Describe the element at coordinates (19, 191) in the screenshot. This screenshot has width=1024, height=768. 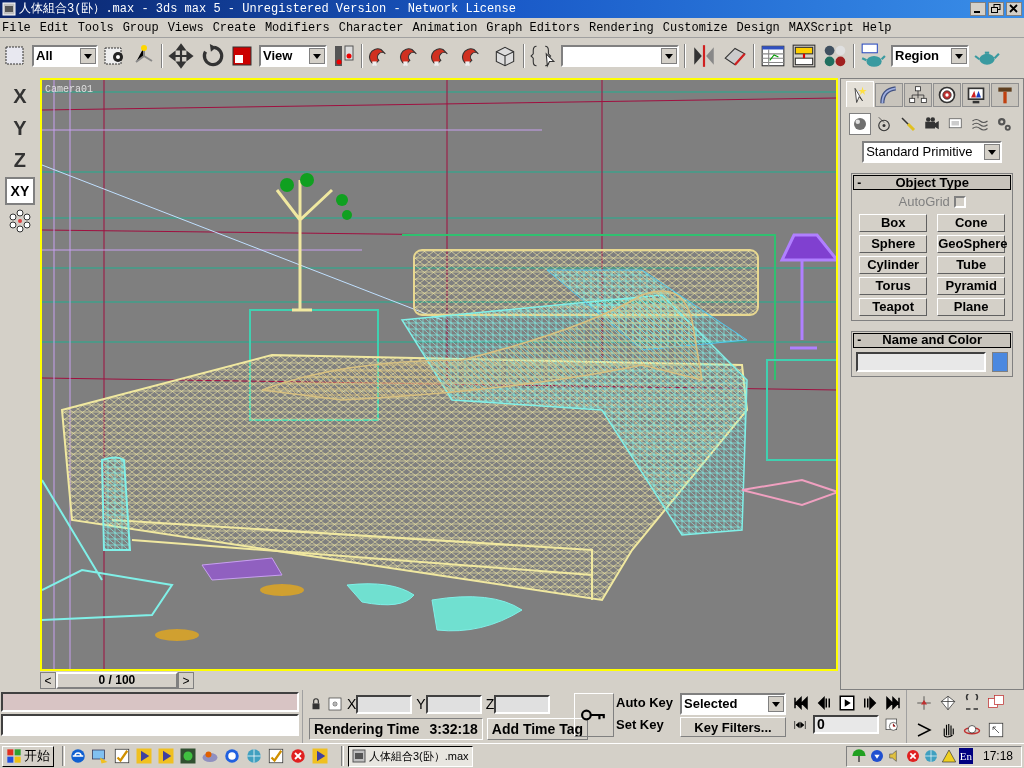
I see `axis-constraint-button: XY` at that location.